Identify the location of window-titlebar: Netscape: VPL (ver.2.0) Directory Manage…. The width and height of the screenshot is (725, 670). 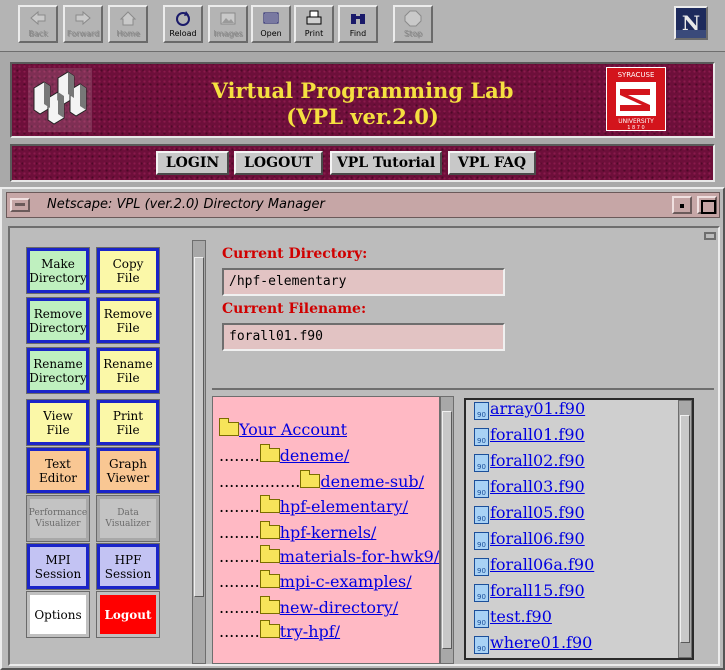
(363, 205).